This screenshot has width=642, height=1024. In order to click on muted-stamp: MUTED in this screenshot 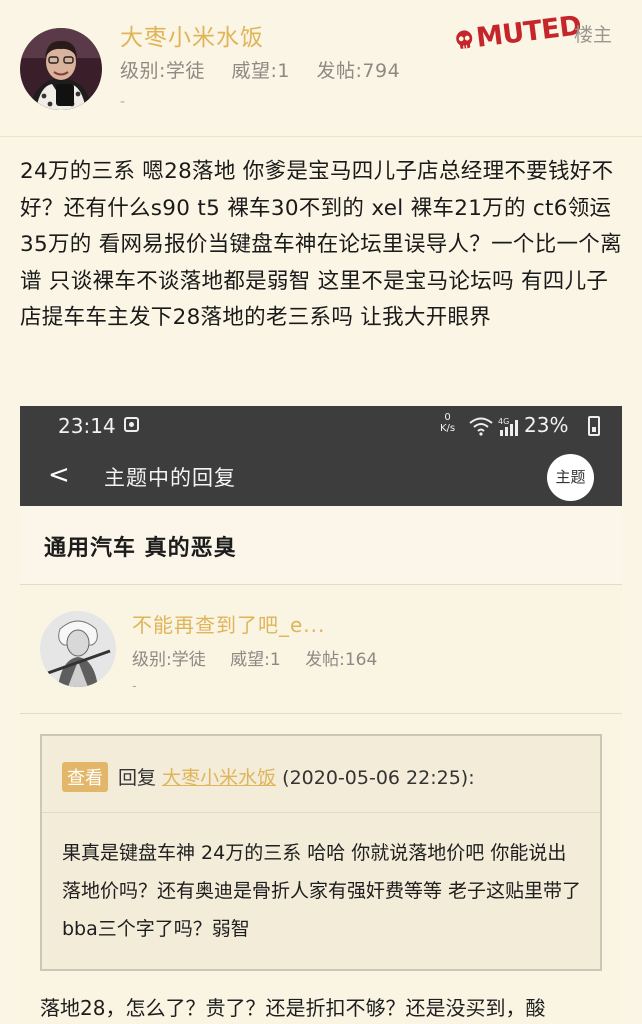, I will do `click(517, 33)`.